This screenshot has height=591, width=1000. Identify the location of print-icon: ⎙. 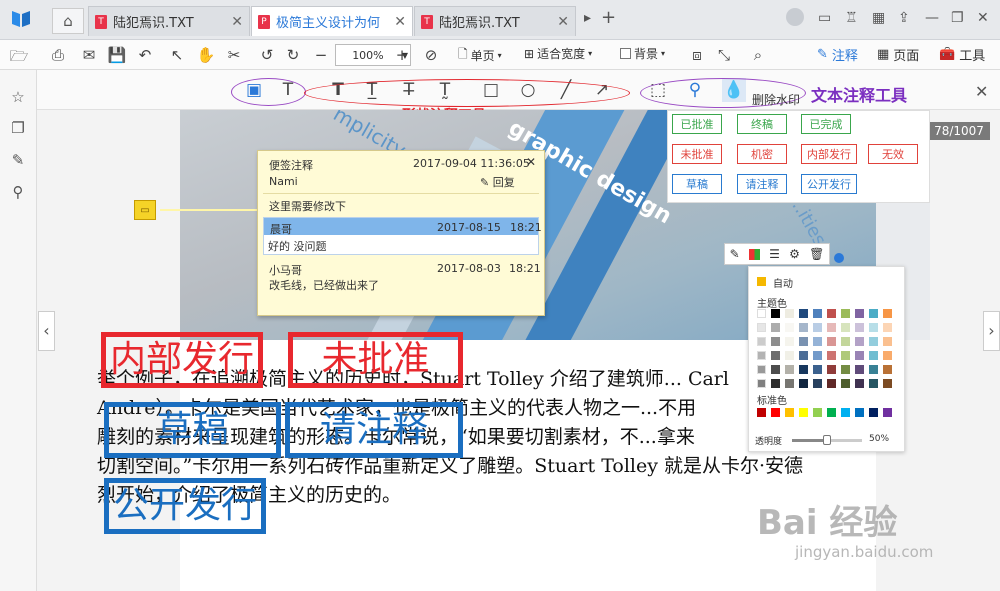
(58, 55).